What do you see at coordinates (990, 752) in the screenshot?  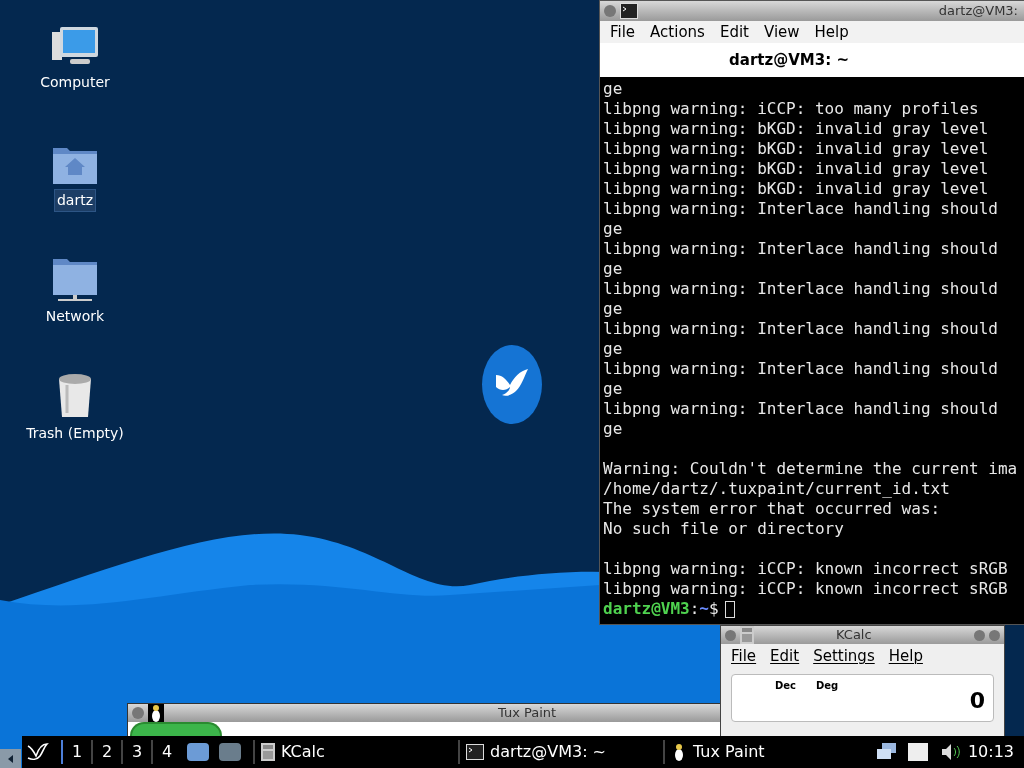 I see `clock: 10:13` at bounding box center [990, 752].